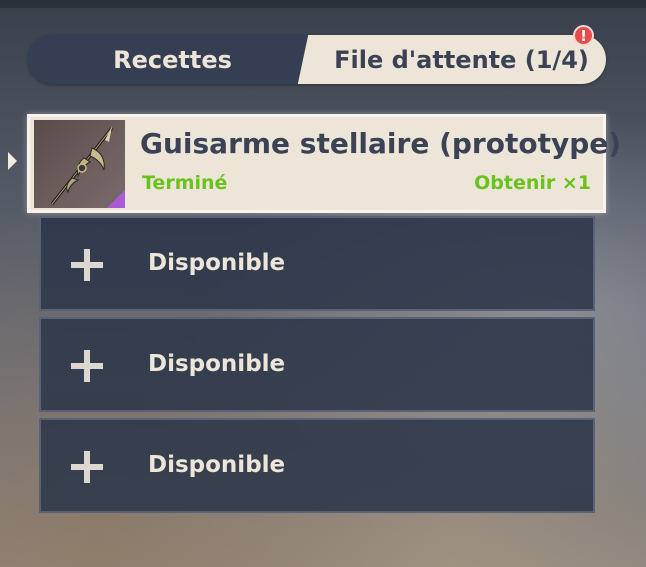 The image size is (646, 567). What do you see at coordinates (12, 161) in the screenshot?
I see `selection-arrow-icon` at bounding box center [12, 161].